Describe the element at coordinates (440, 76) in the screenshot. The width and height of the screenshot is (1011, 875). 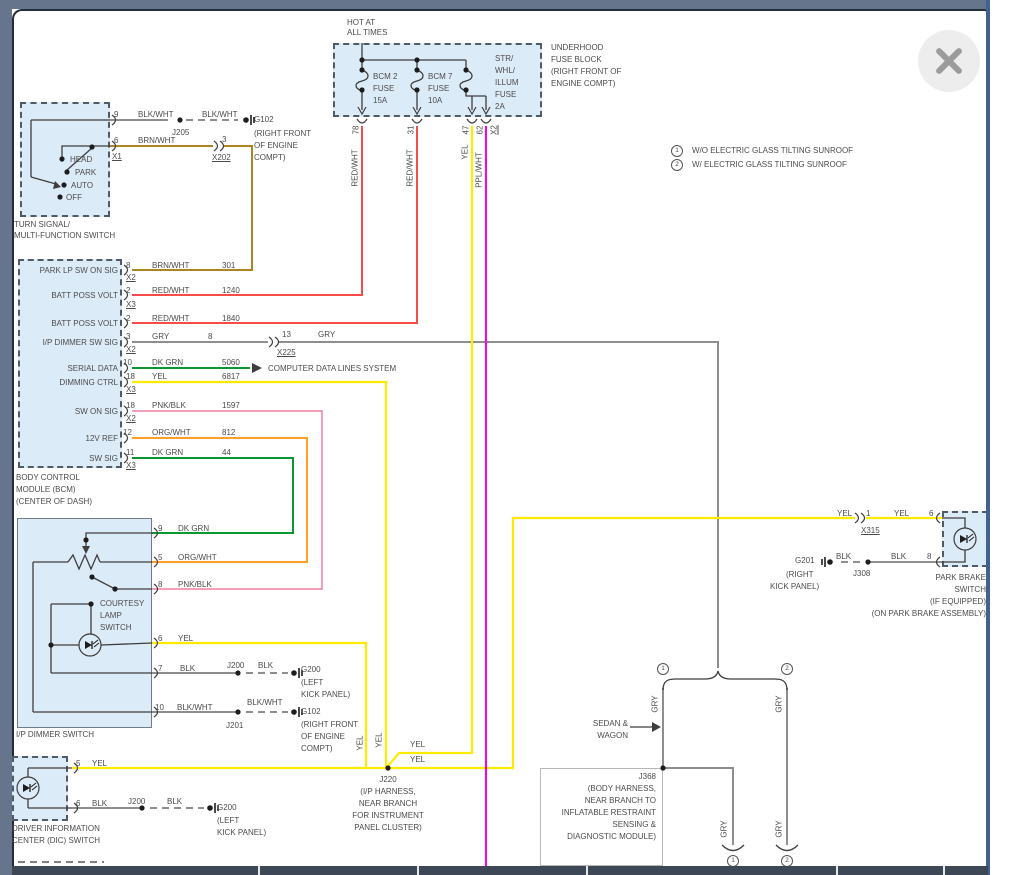
I see `diagram-label: BCM 7` at that location.